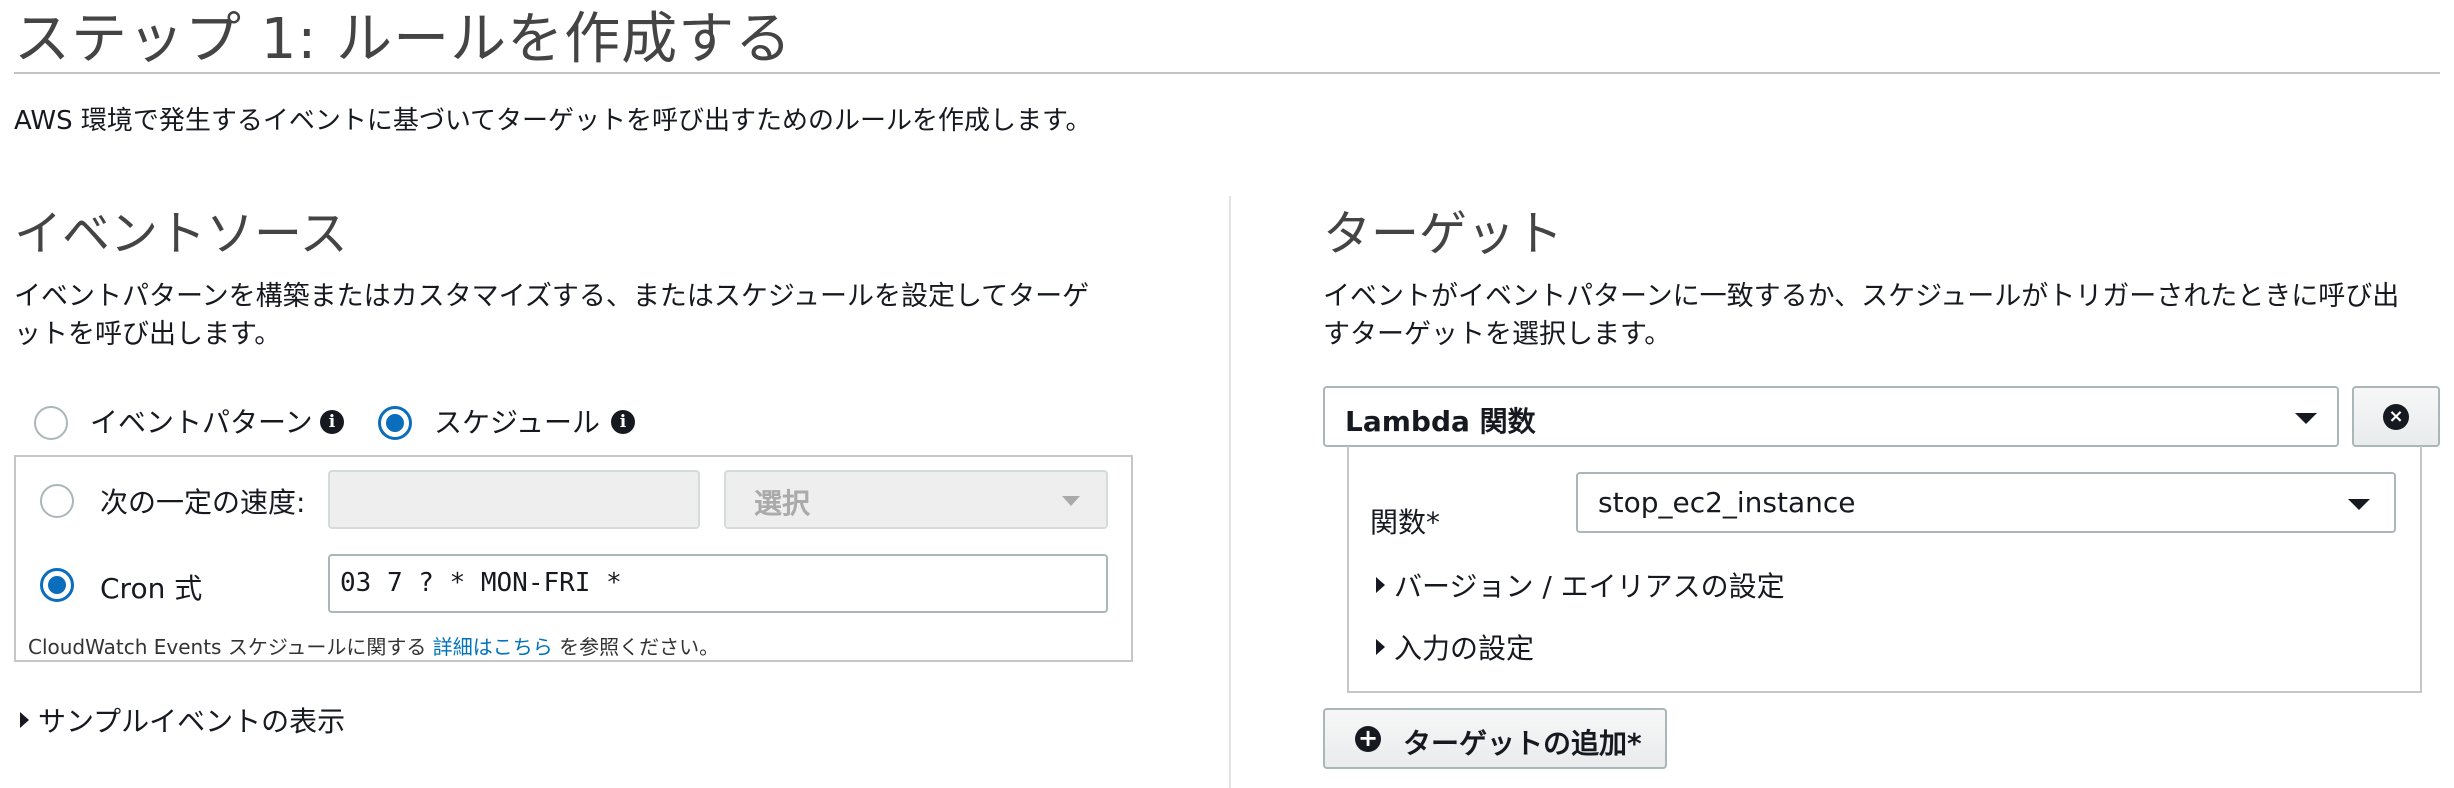 The height and width of the screenshot is (788, 2454). What do you see at coordinates (403, 39) in the screenshot?
I see `page-title: ステップ 1: ルールを作成する` at bounding box center [403, 39].